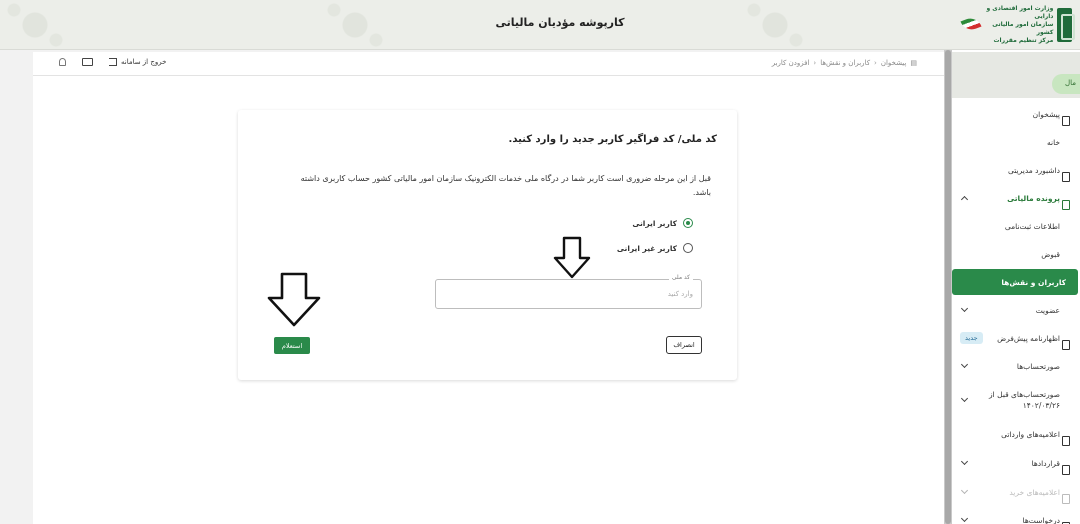 The height and width of the screenshot is (524, 1080). I want to click on sidebar-item-dashboard-home: پیشخوان, so click(1016, 114).